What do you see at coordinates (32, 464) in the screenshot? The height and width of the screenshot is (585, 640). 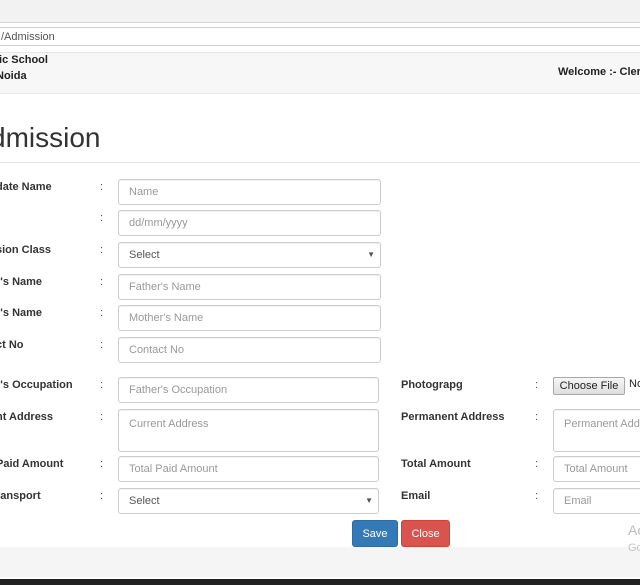 I see `paid-amount-label: Paid Amount` at bounding box center [32, 464].